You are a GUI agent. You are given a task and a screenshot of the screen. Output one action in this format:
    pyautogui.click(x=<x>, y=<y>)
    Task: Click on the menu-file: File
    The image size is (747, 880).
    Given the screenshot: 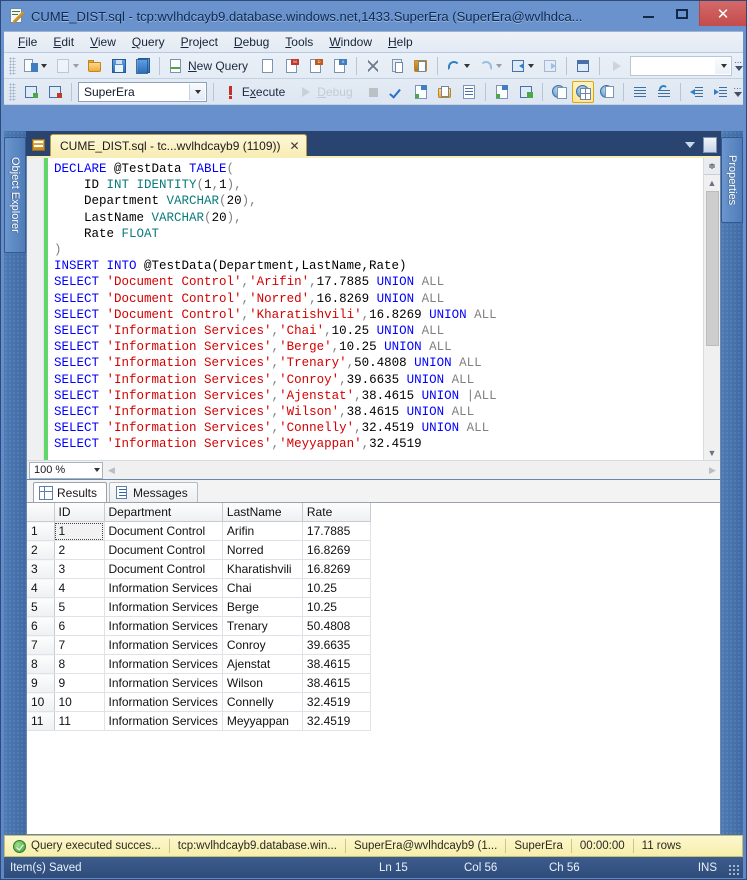 What is the action you would take?
    pyautogui.click(x=27, y=42)
    